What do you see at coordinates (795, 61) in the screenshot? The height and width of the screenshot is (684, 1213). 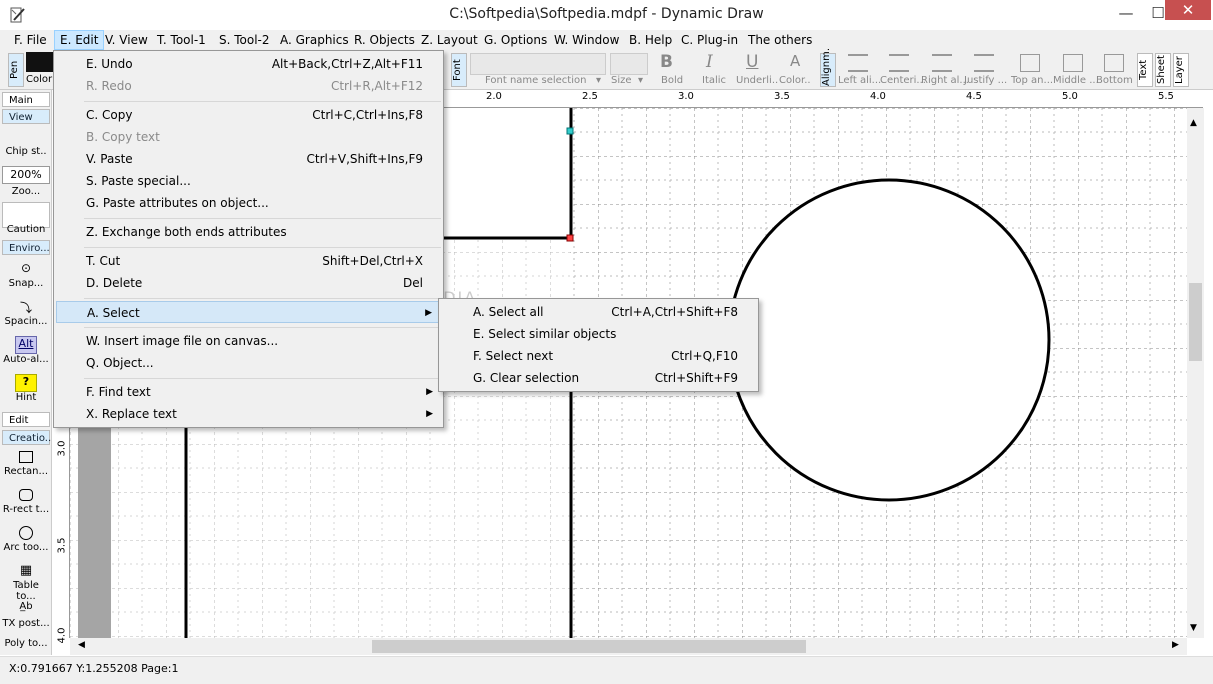 I see `font-color-icon: A` at bounding box center [795, 61].